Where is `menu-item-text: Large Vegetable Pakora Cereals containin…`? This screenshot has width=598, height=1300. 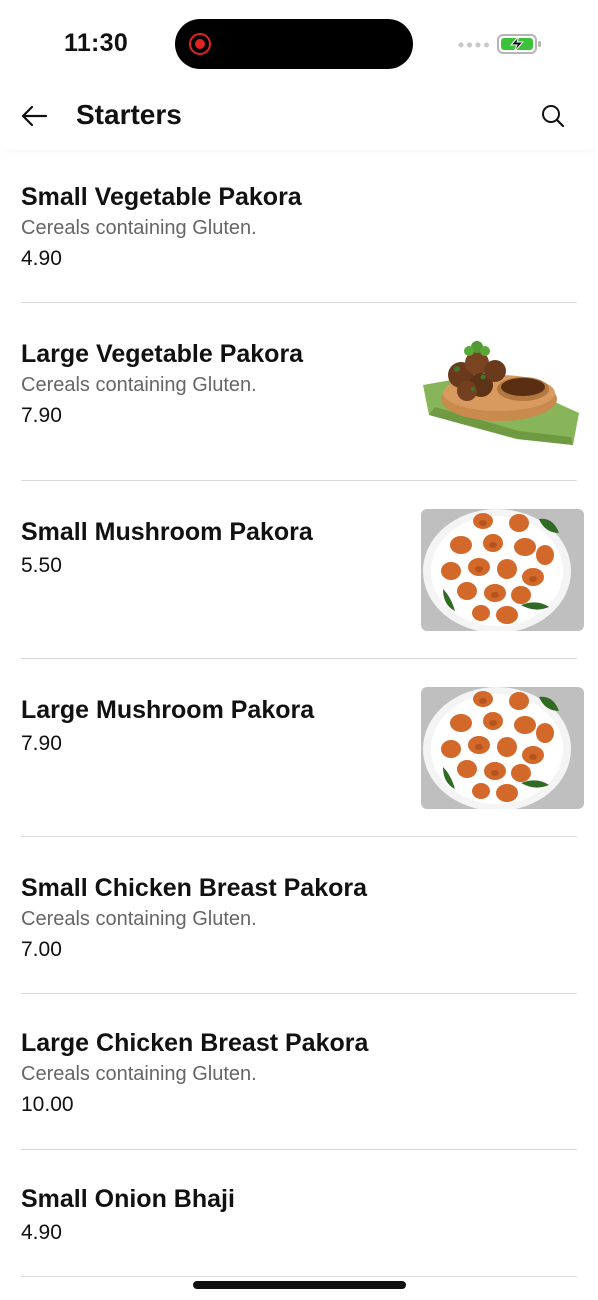
menu-item-text: Large Vegetable Pakora Cereals containin… is located at coordinates (216, 384).